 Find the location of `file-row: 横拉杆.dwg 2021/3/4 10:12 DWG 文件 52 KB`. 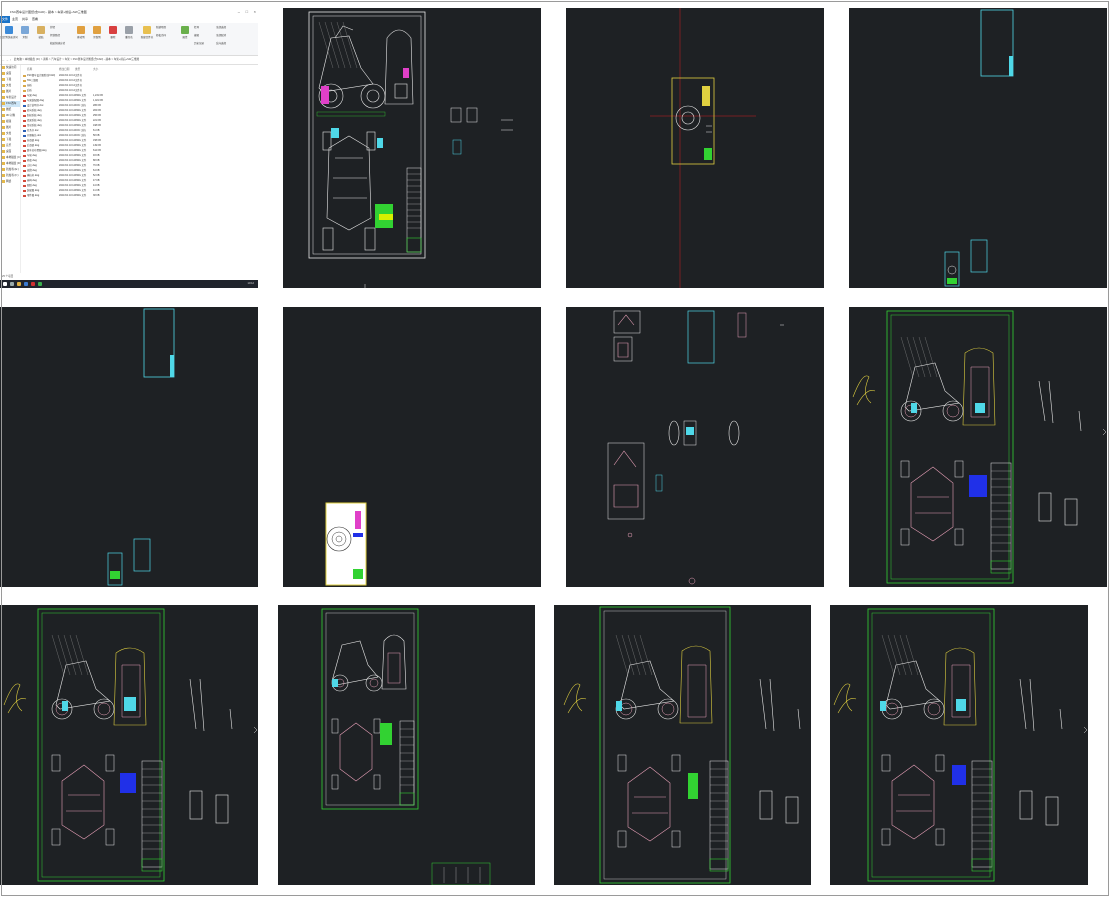

file-row: 横拉杆.dwg 2021/3/4 10:12 DWG 文件 52 KB is located at coordinates (139, 176).